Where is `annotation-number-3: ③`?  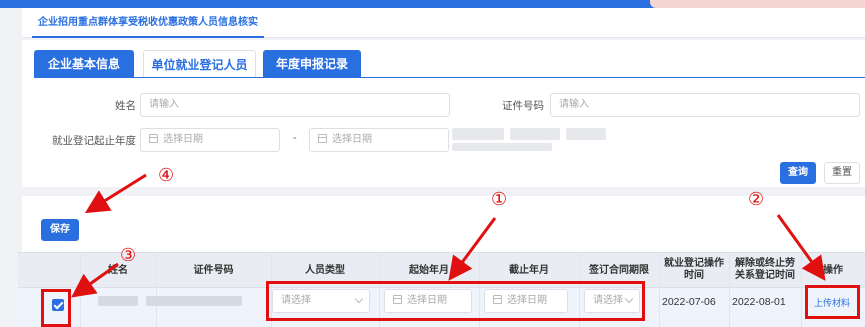 annotation-number-3: ③ is located at coordinates (128, 255).